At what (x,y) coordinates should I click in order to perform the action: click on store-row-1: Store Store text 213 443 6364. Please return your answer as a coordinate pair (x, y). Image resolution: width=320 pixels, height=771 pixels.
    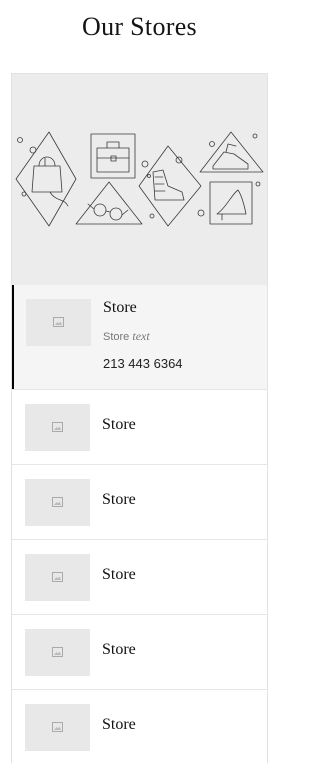
    Looking at the image, I should click on (139, 337).